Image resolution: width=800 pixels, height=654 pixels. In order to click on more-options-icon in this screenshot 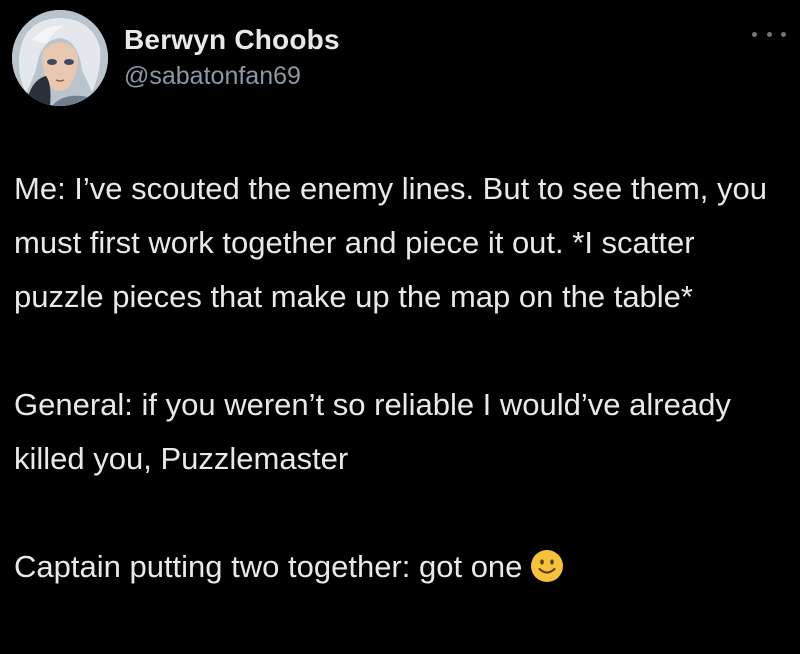, I will do `click(769, 34)`.